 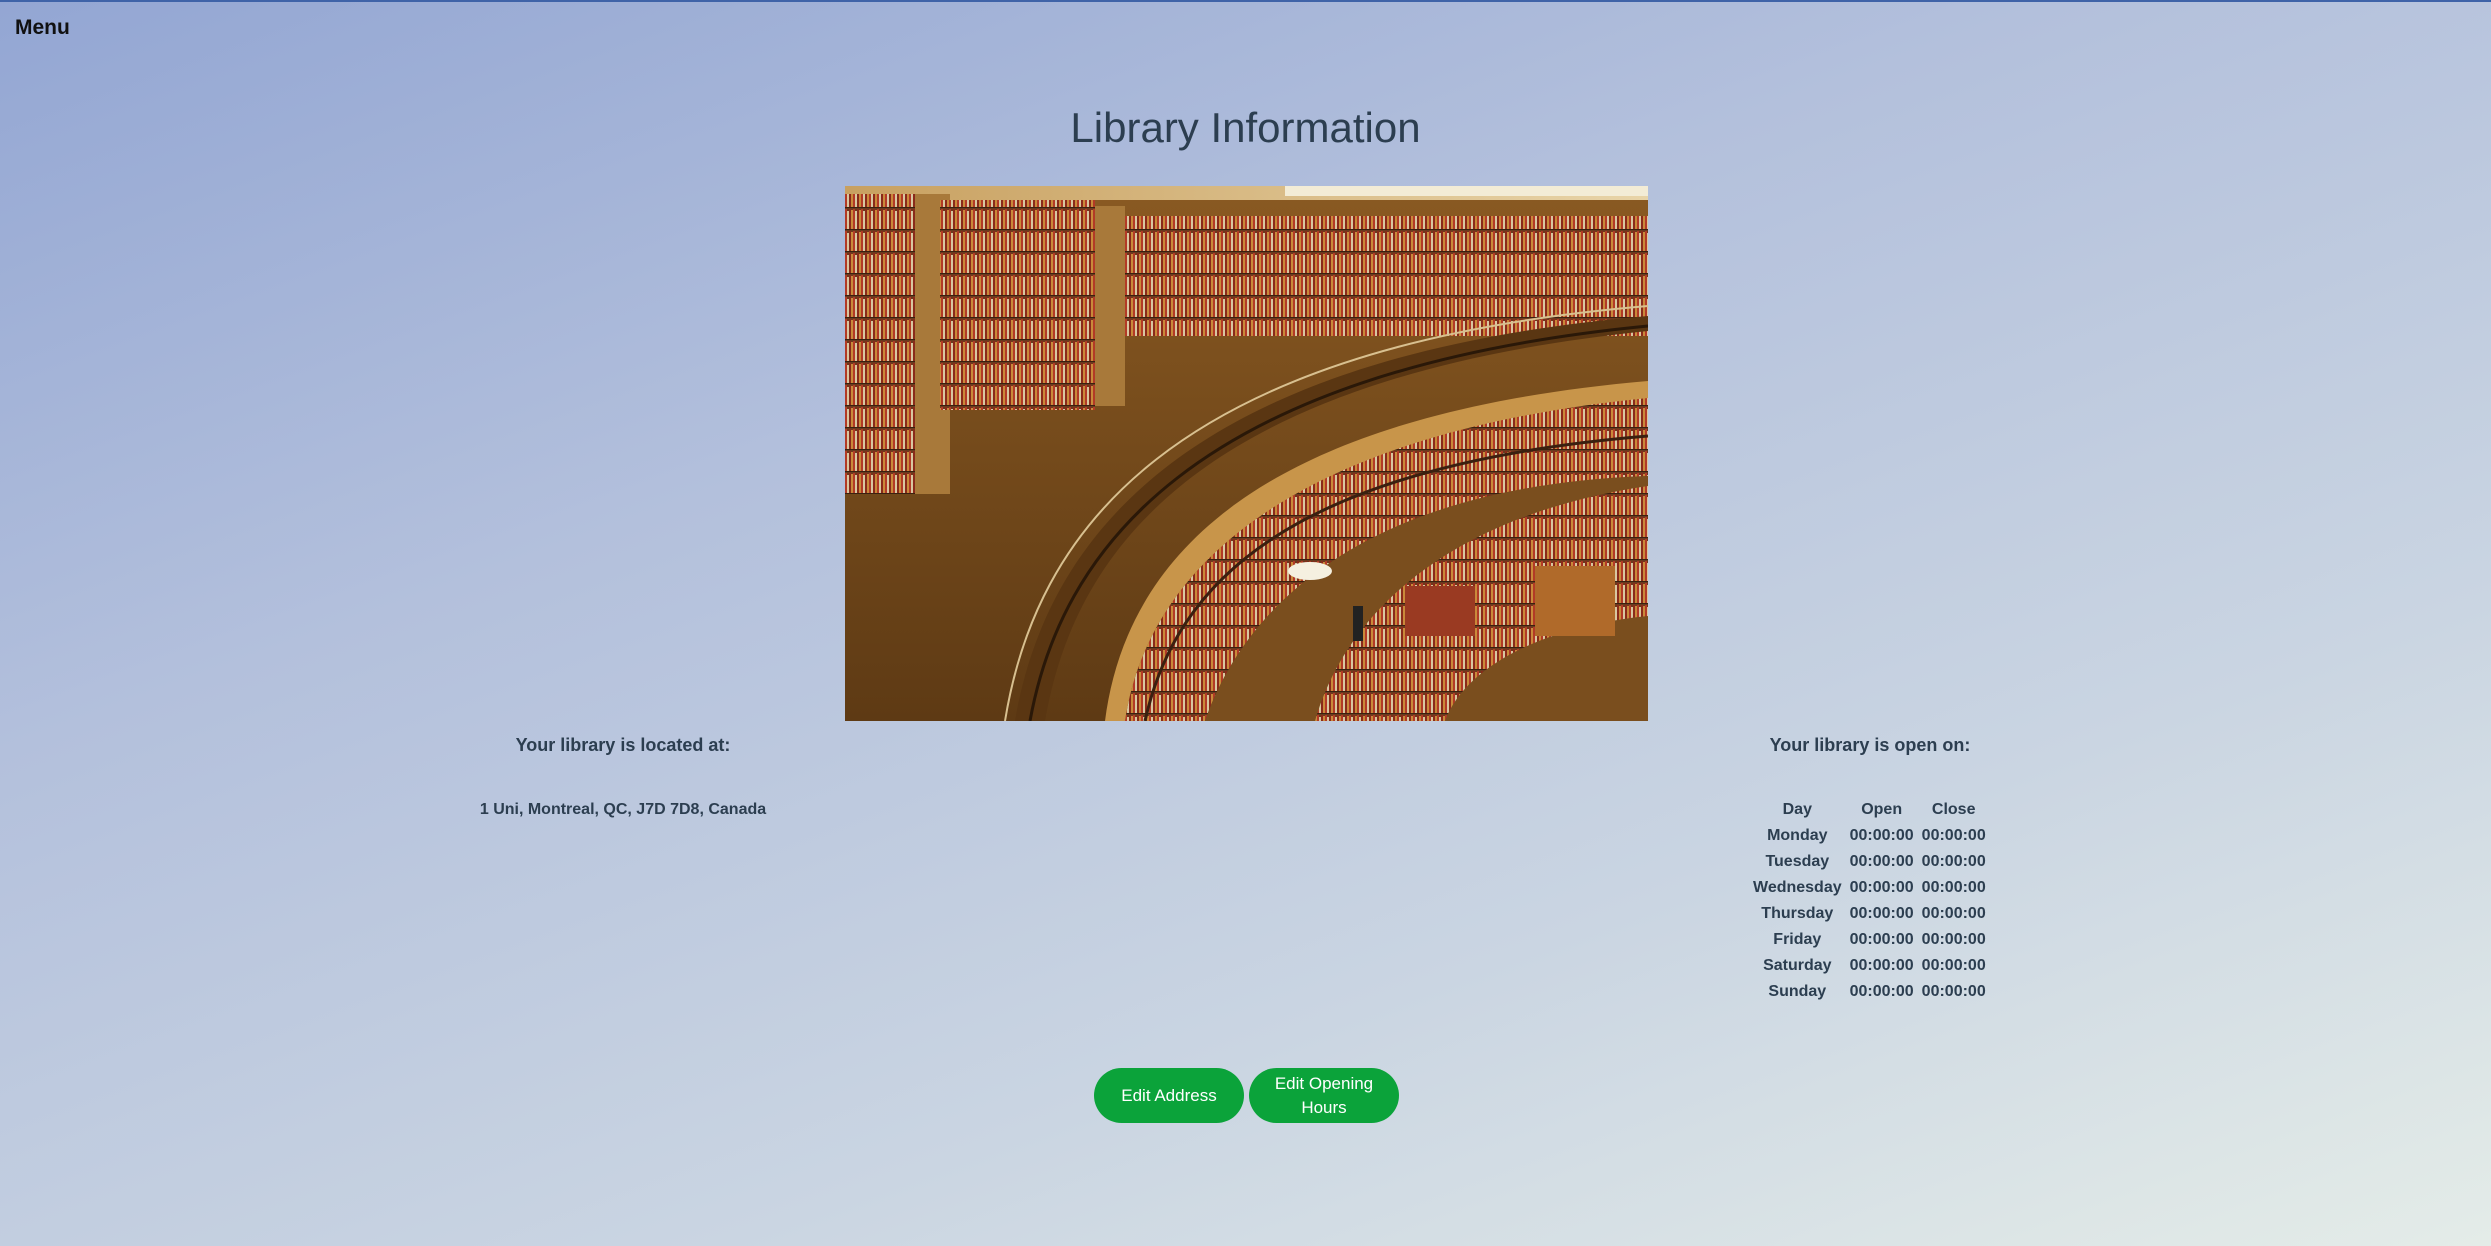 I want to click on address-text: 1 Uni, Montreal, QC, J7D 7D8, Canada, so click(x=623, y=809).